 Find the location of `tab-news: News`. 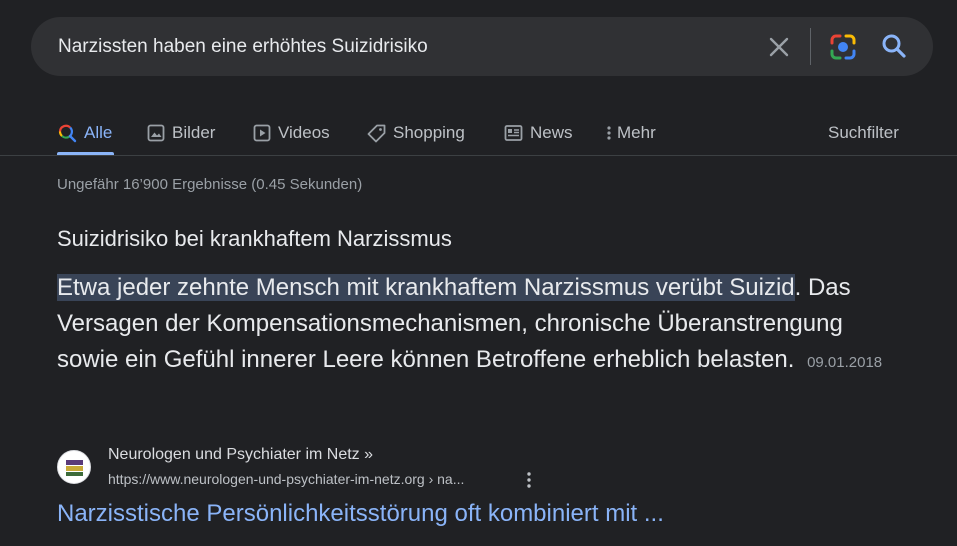

tab-news: News is located at coordinates (538, 133).